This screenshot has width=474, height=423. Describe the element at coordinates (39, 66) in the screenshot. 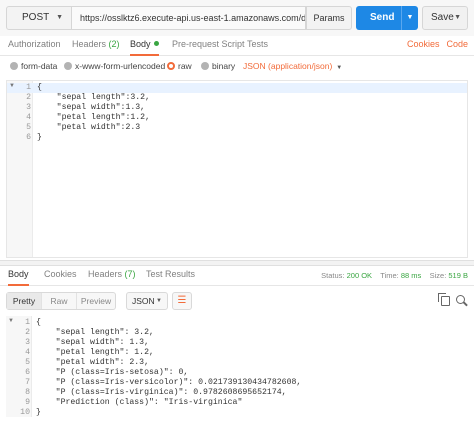

I see `radio-label: form-data` at that location.